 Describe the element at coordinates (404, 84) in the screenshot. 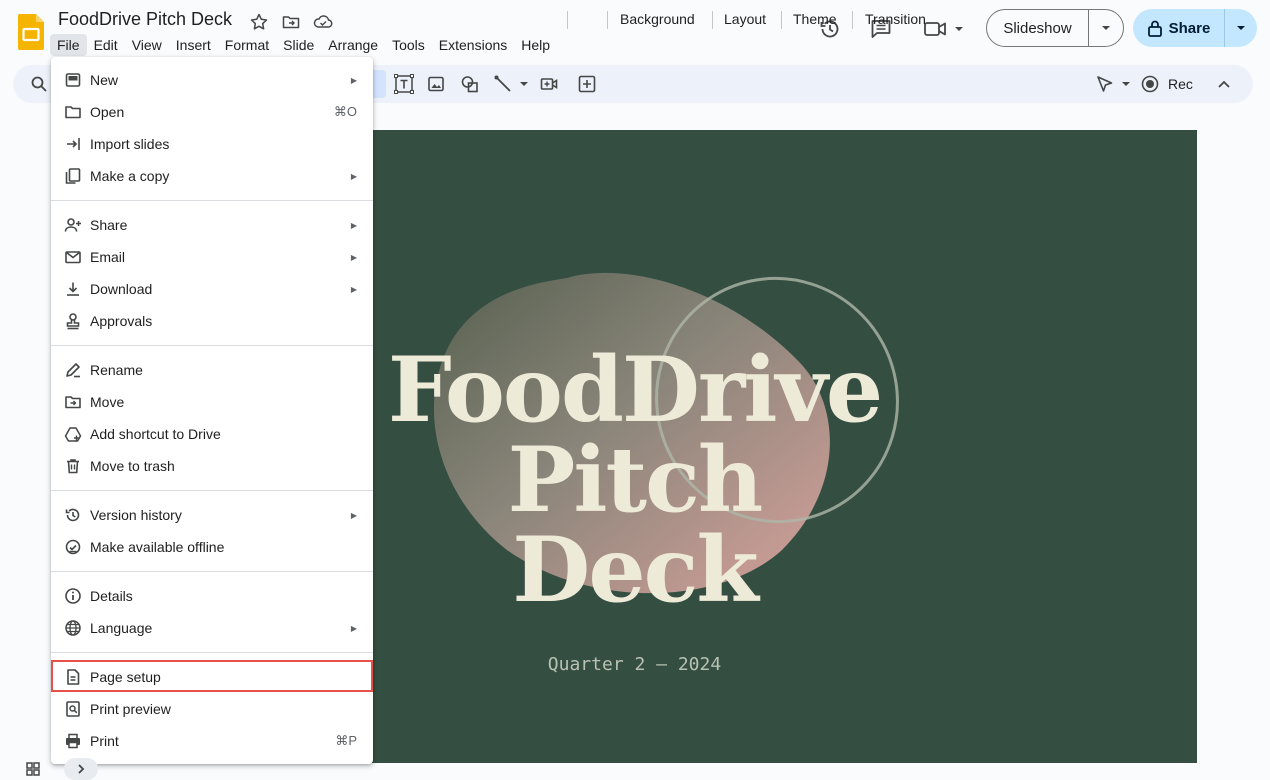

I see `text-box-icon` at that location.